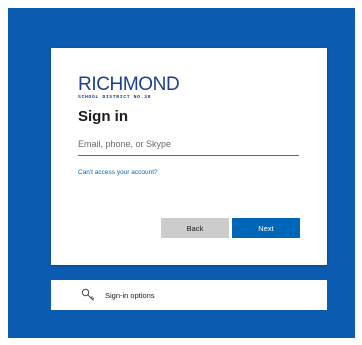 Image resolution: width=362 pixels, height=345 pixels. Describe the element at coordinates (88, 295) in the screenshot. I see `key-icon` at that location.